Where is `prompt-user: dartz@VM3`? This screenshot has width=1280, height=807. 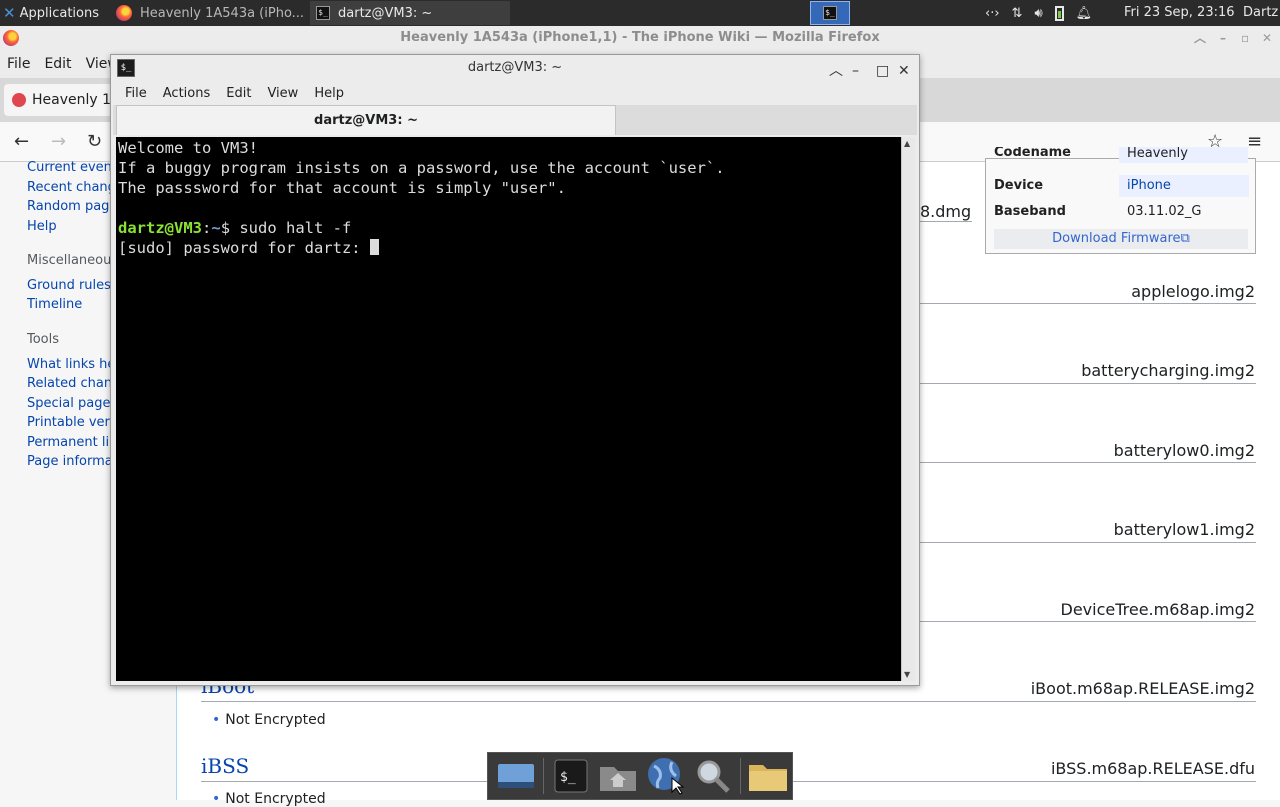 prompt-user: dartz@VM3 is located at coordinates (160, 228).